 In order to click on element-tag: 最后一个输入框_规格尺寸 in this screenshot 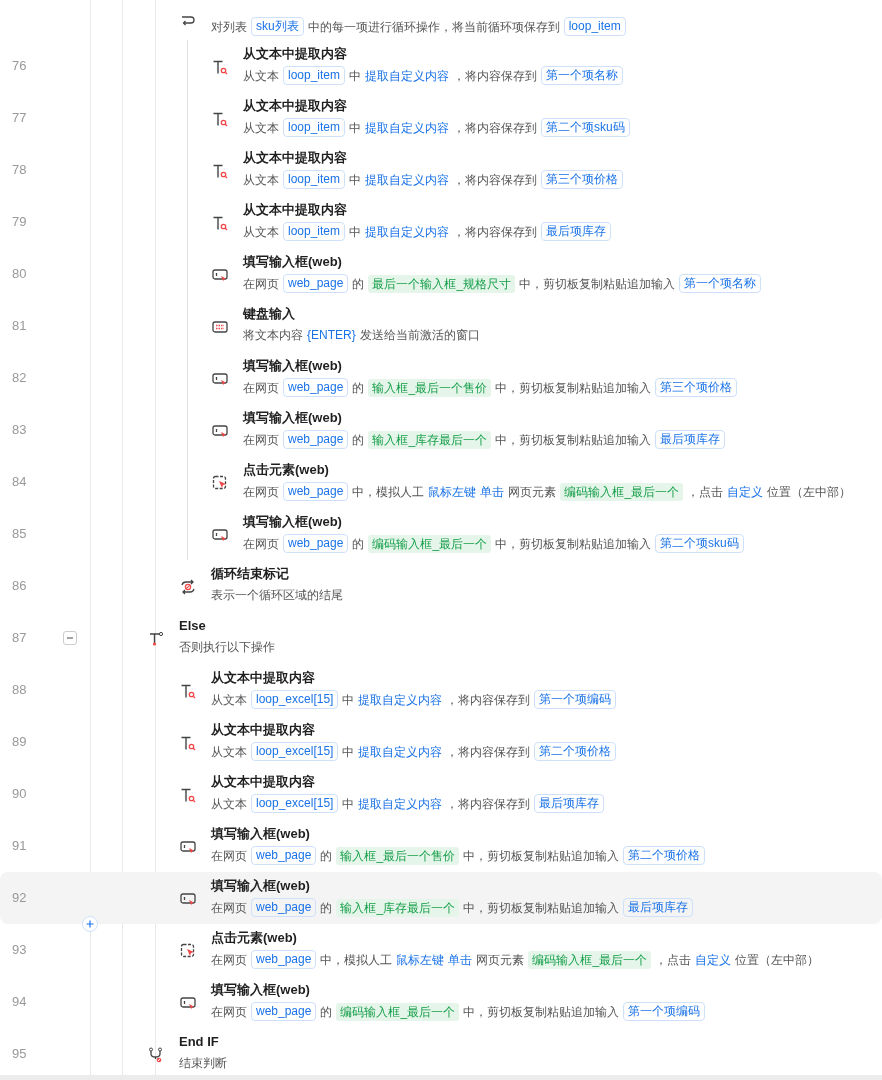, I will do `click(442, 283)`.